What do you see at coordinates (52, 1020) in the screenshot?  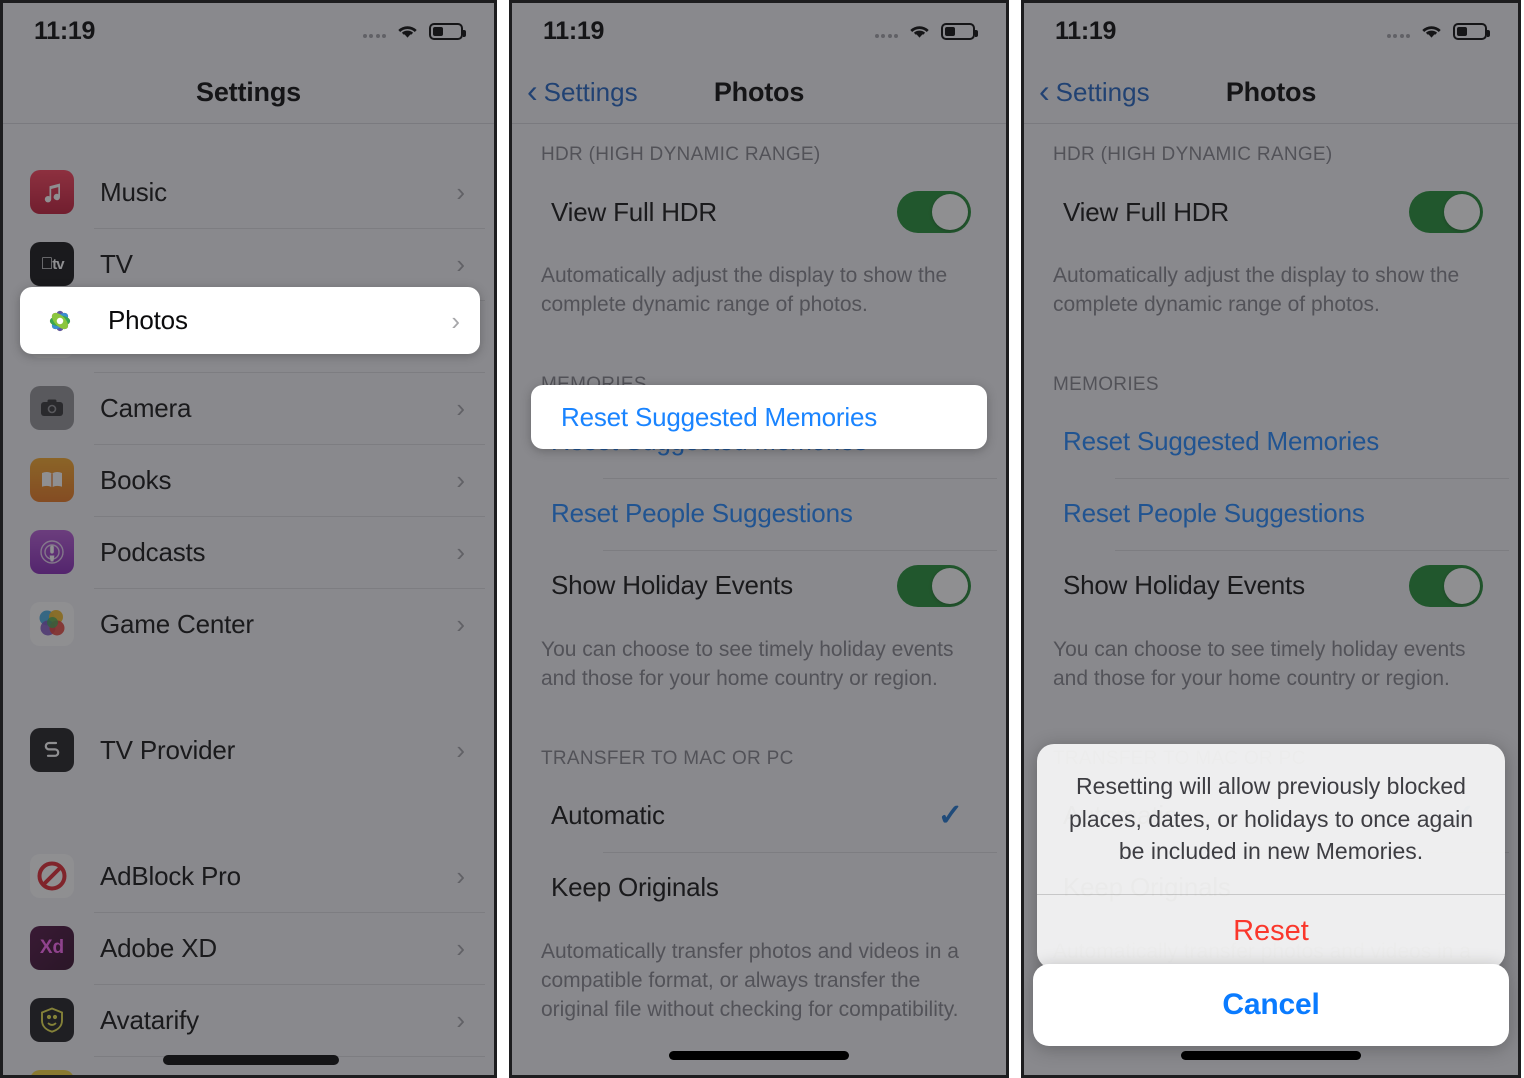 I see `avatarify-app-icon` at bounding box center [52, 1020].